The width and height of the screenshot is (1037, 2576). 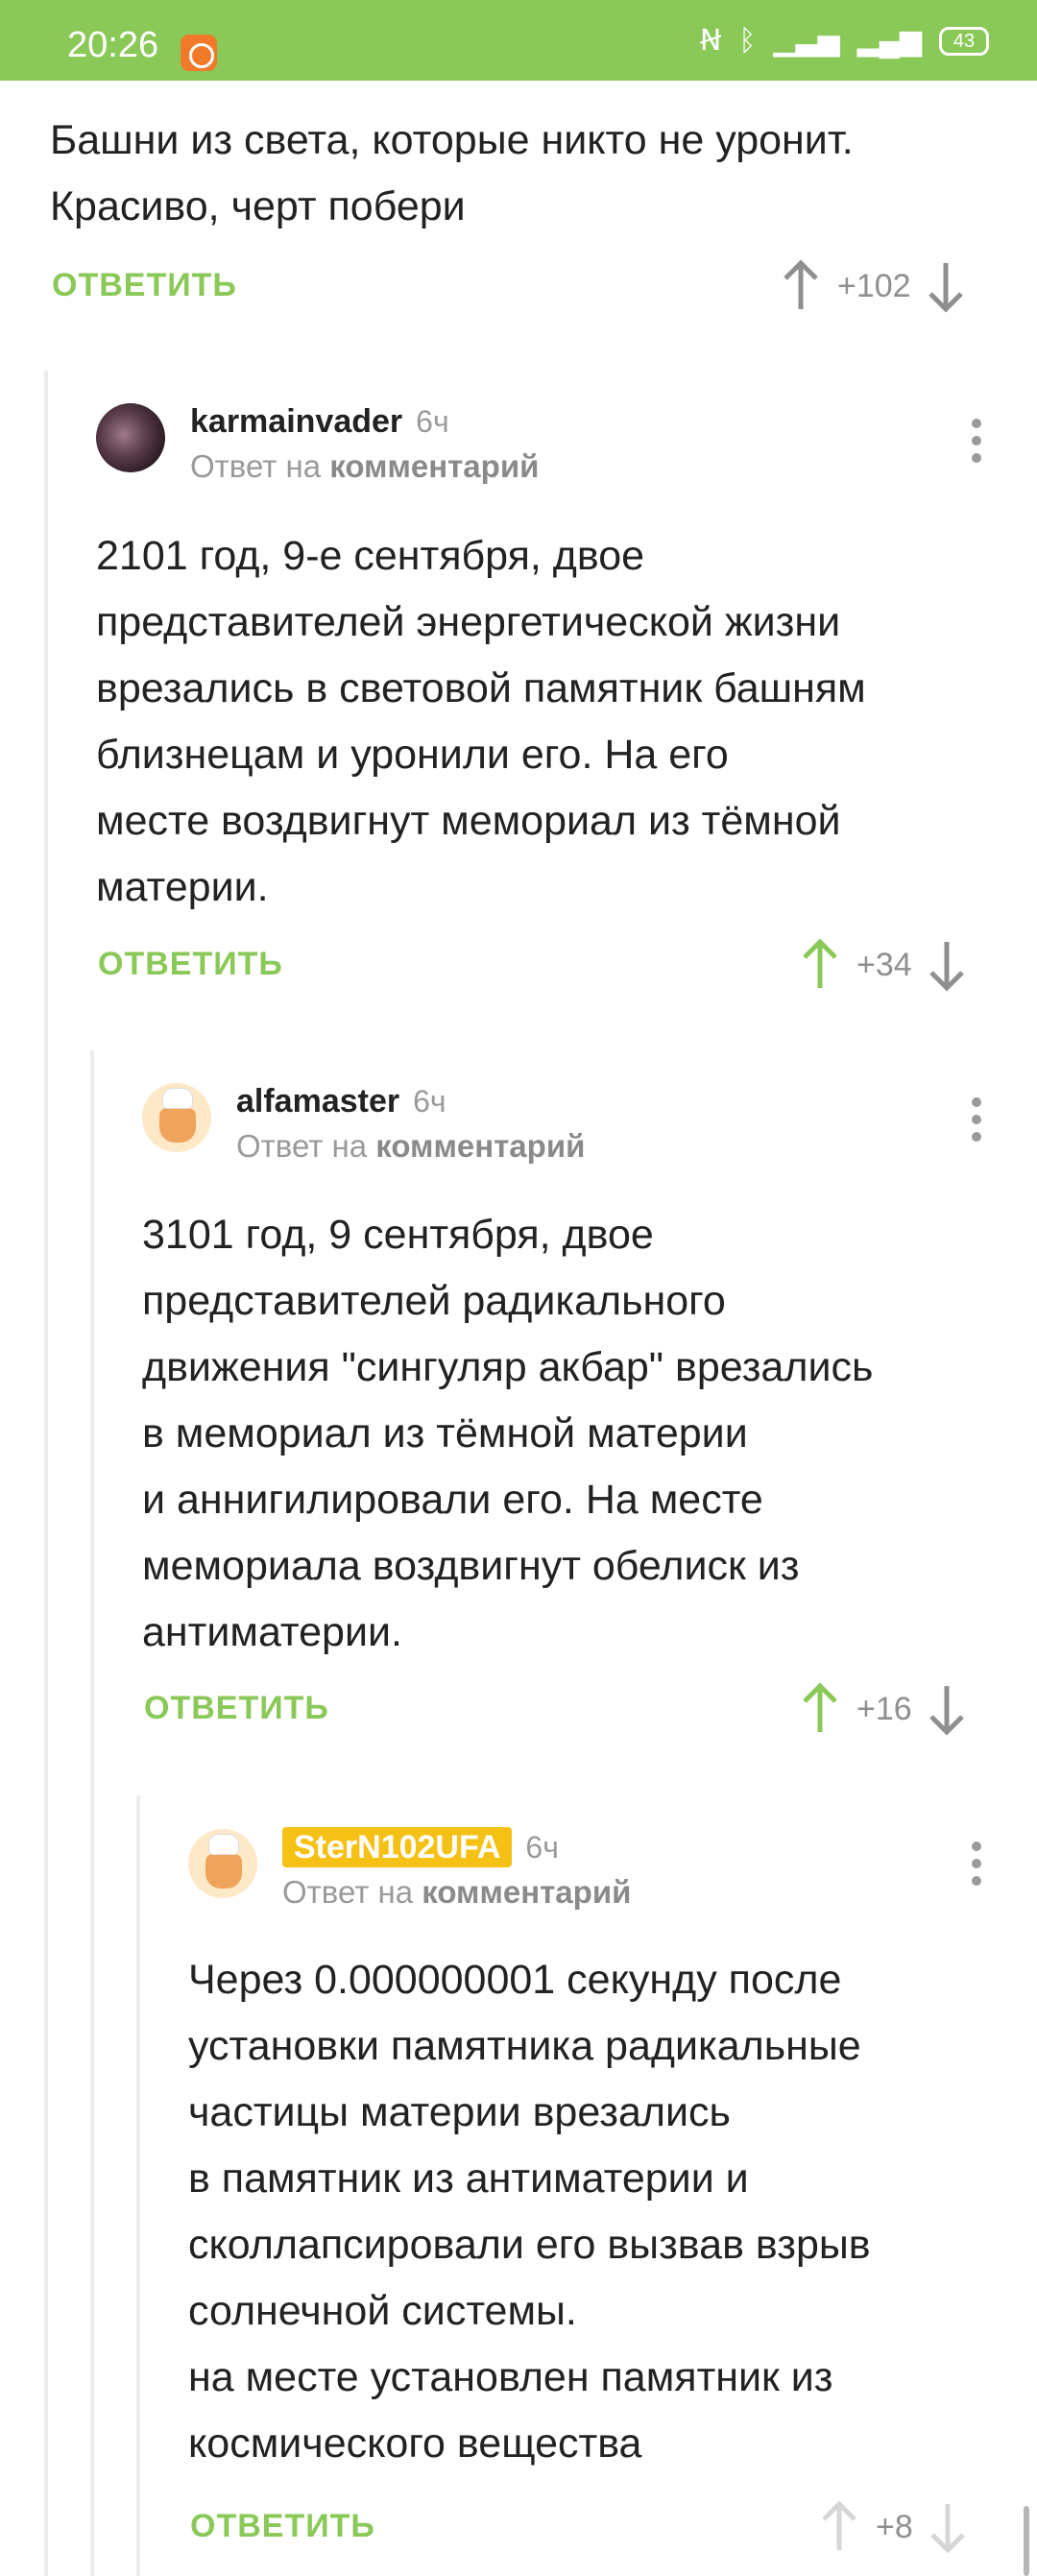 I want to click on battery-icon: 43, so click(x=964, y=41).